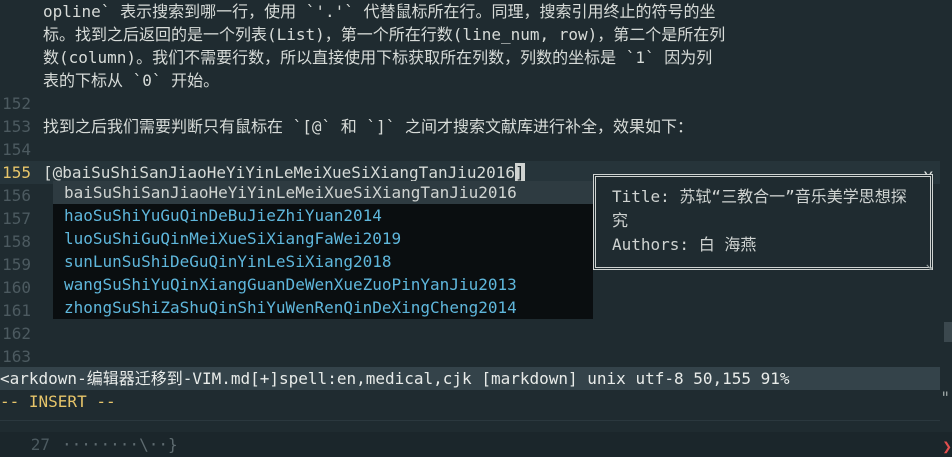 The width and height of the screenshot is (952, 457). Describe the element at coordinates (947, 446) in the screenshot. I see `chevron-right-icon: ❯` at that location.